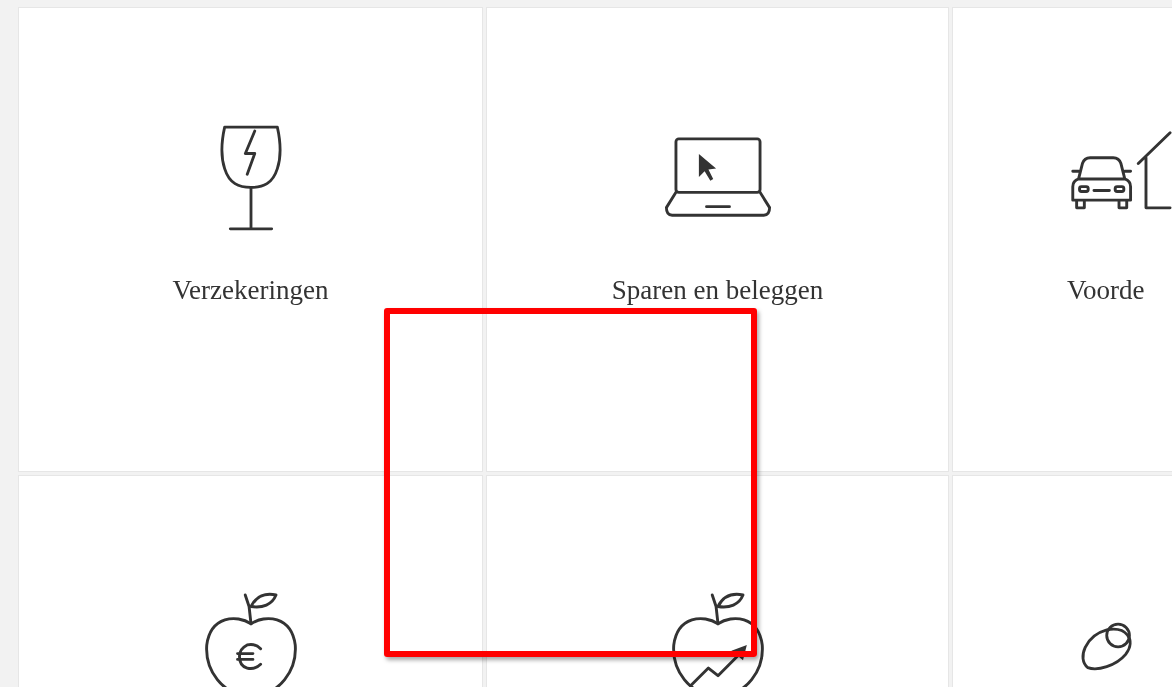 The image size is (1172, 687). What do you see at coordinates (1106, 290) in the screenshot?
I see `tile-link: Voorde` at bounding box center [1106, 290].